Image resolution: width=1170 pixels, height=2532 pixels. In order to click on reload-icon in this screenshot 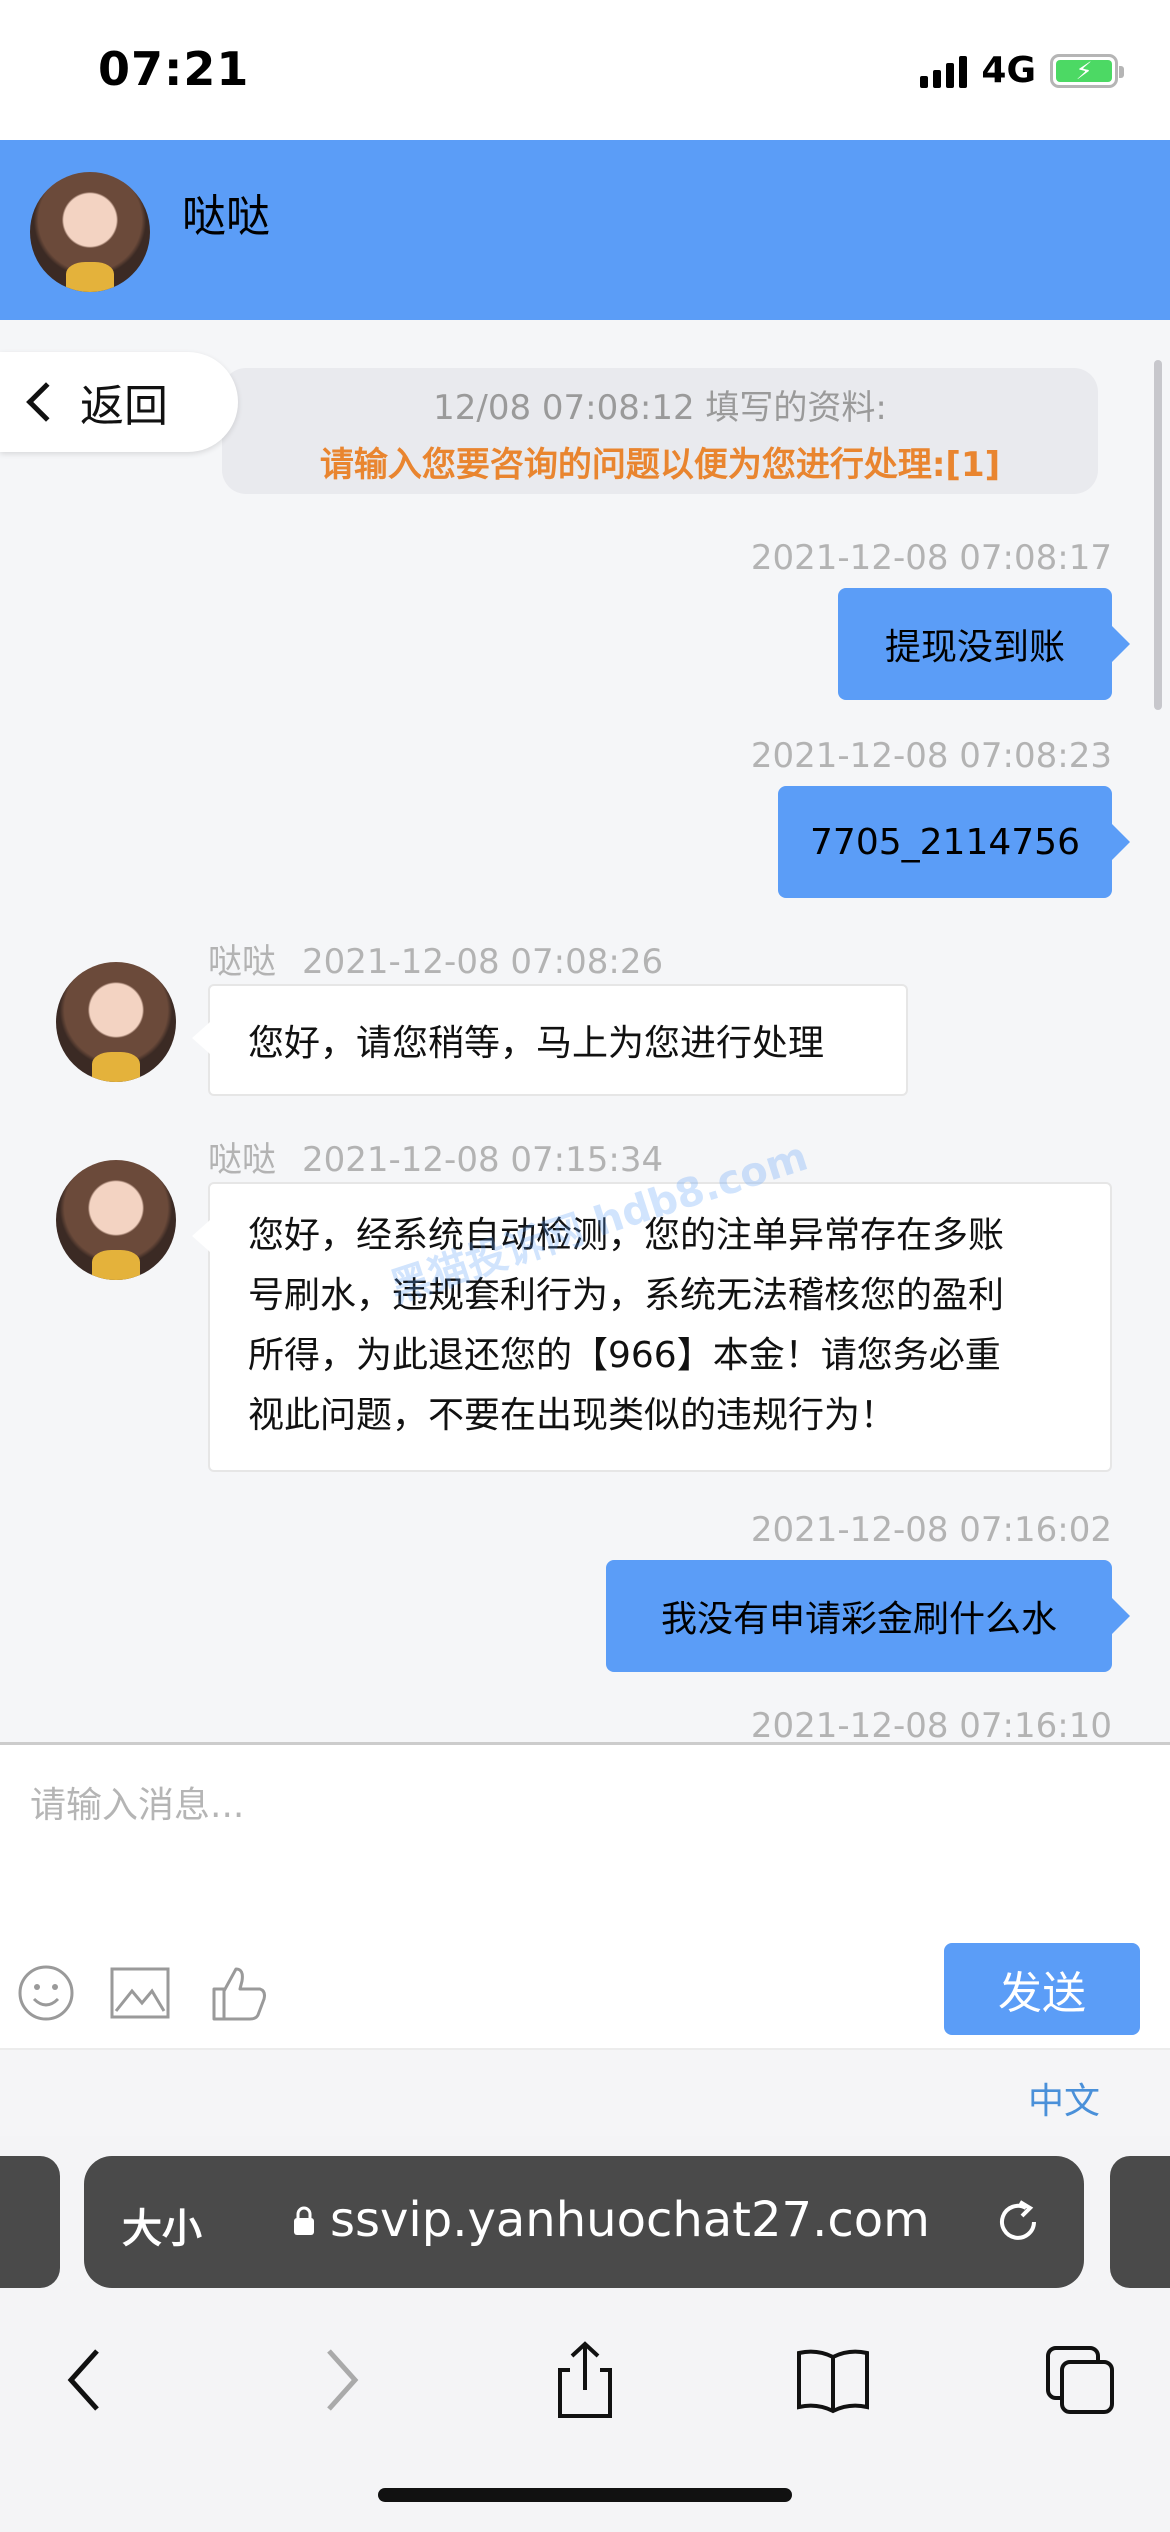, I will do `click(1018, 2222)`.